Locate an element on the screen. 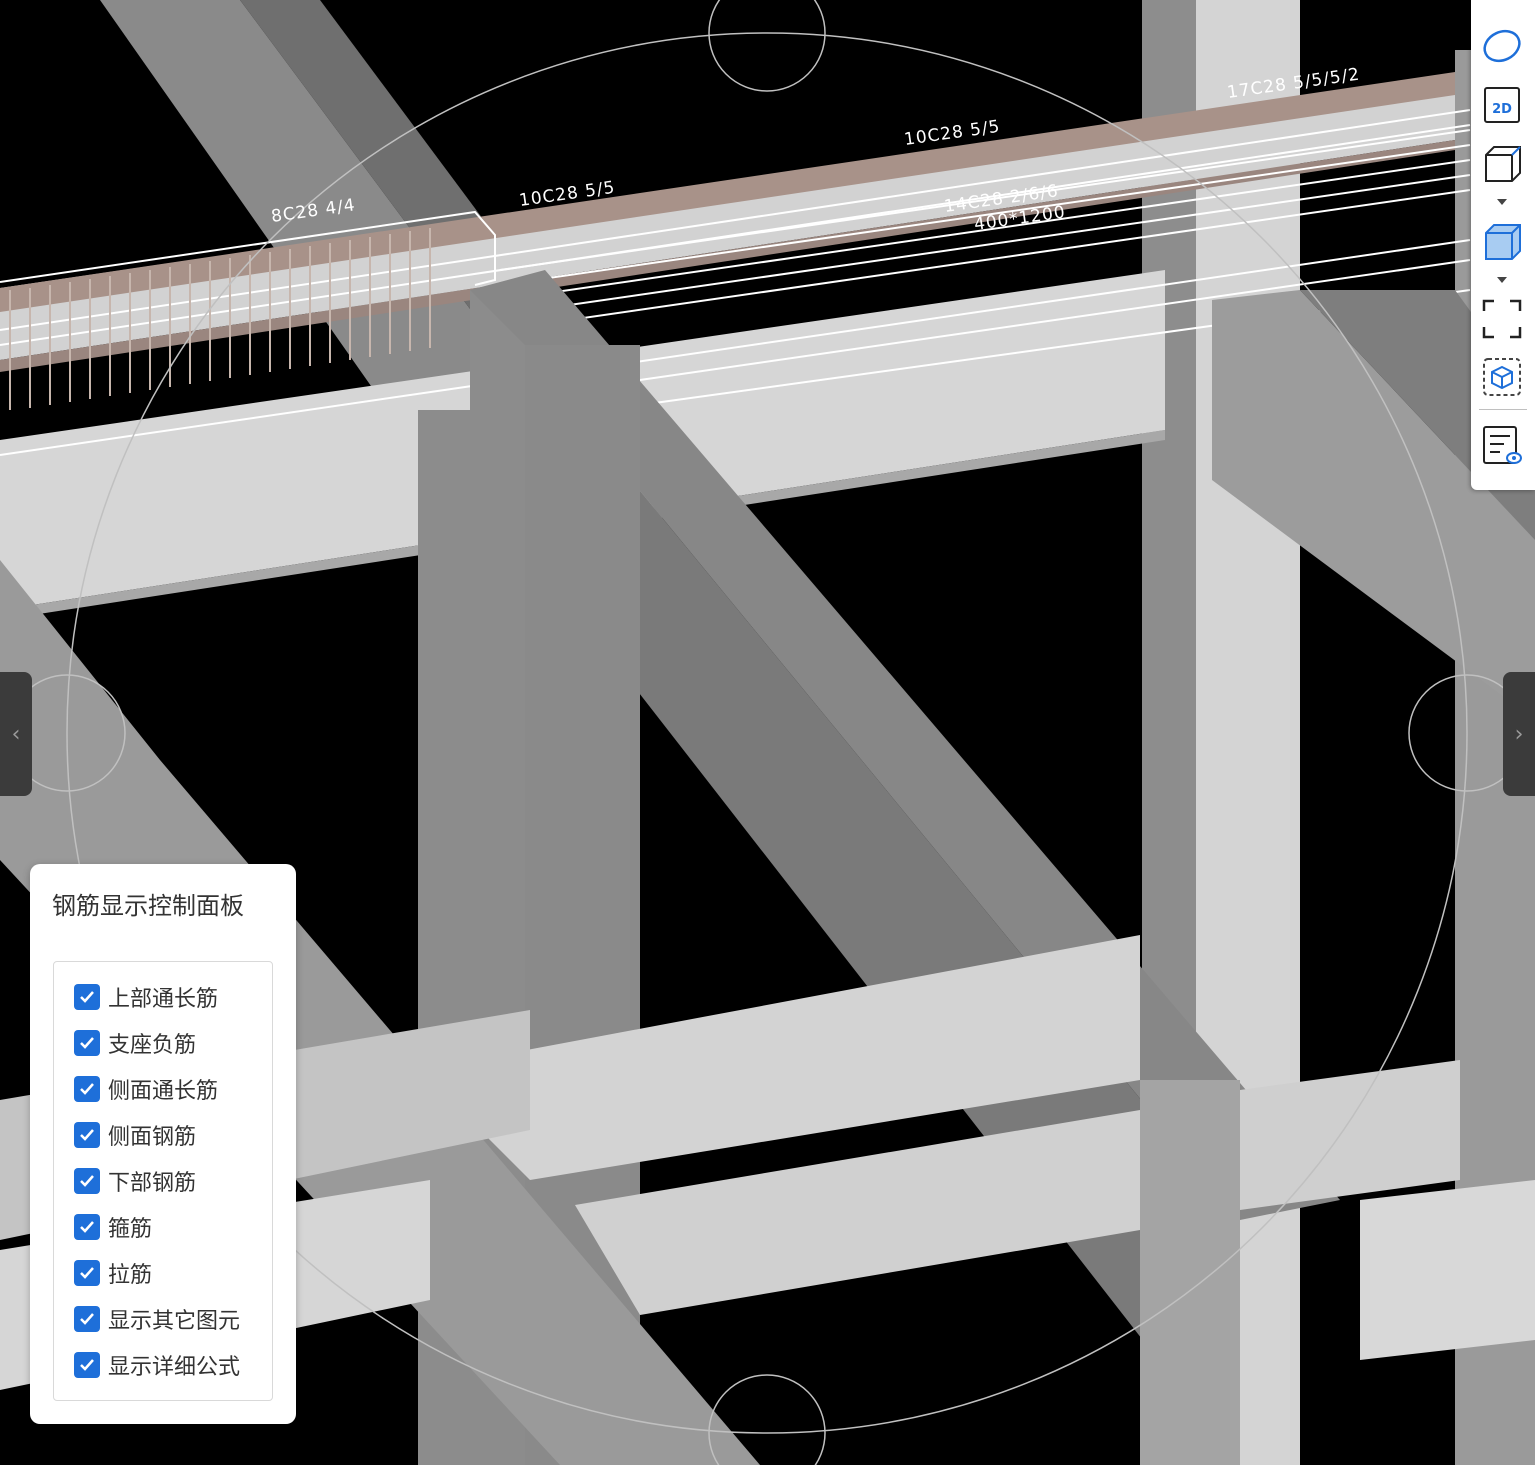 This screenshot has height=1465, width=1535. option-label: 侧面通长筋 is located at coordinates (163, 1091).